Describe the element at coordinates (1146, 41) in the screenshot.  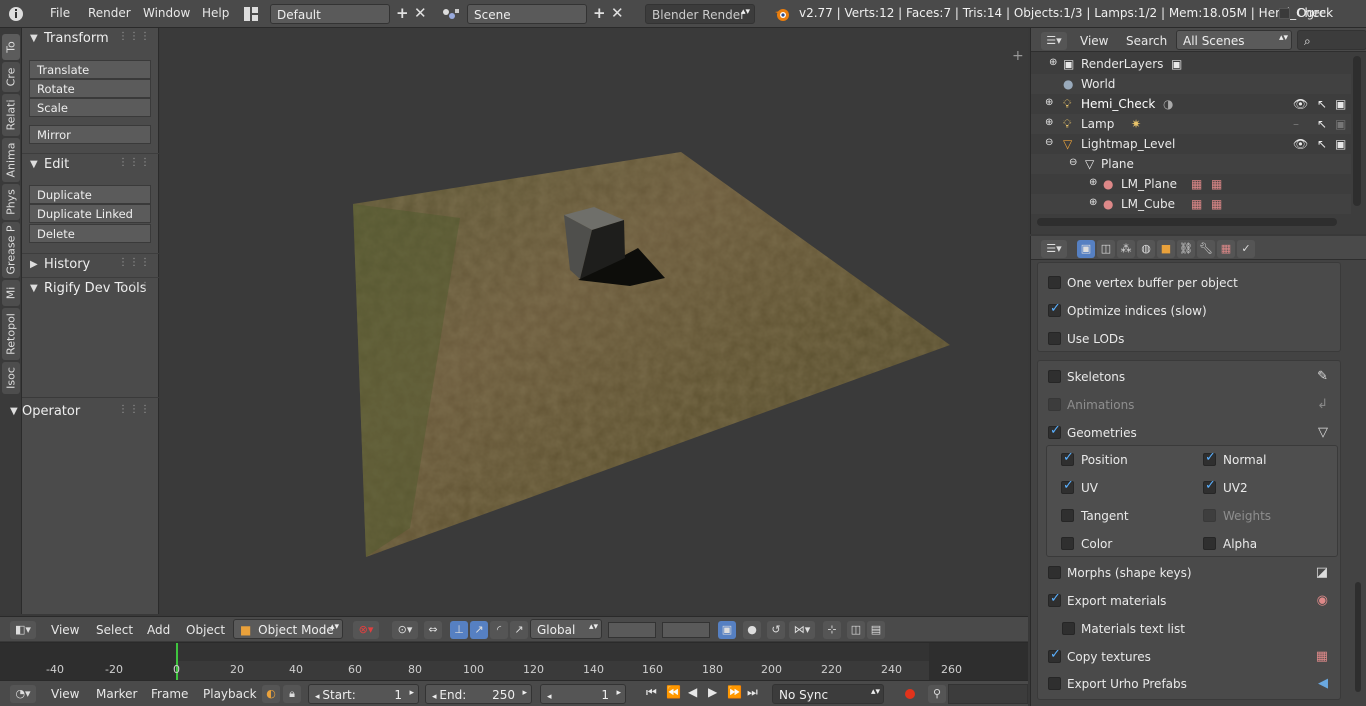
I see `outliner-search-menu: Search` at that location.